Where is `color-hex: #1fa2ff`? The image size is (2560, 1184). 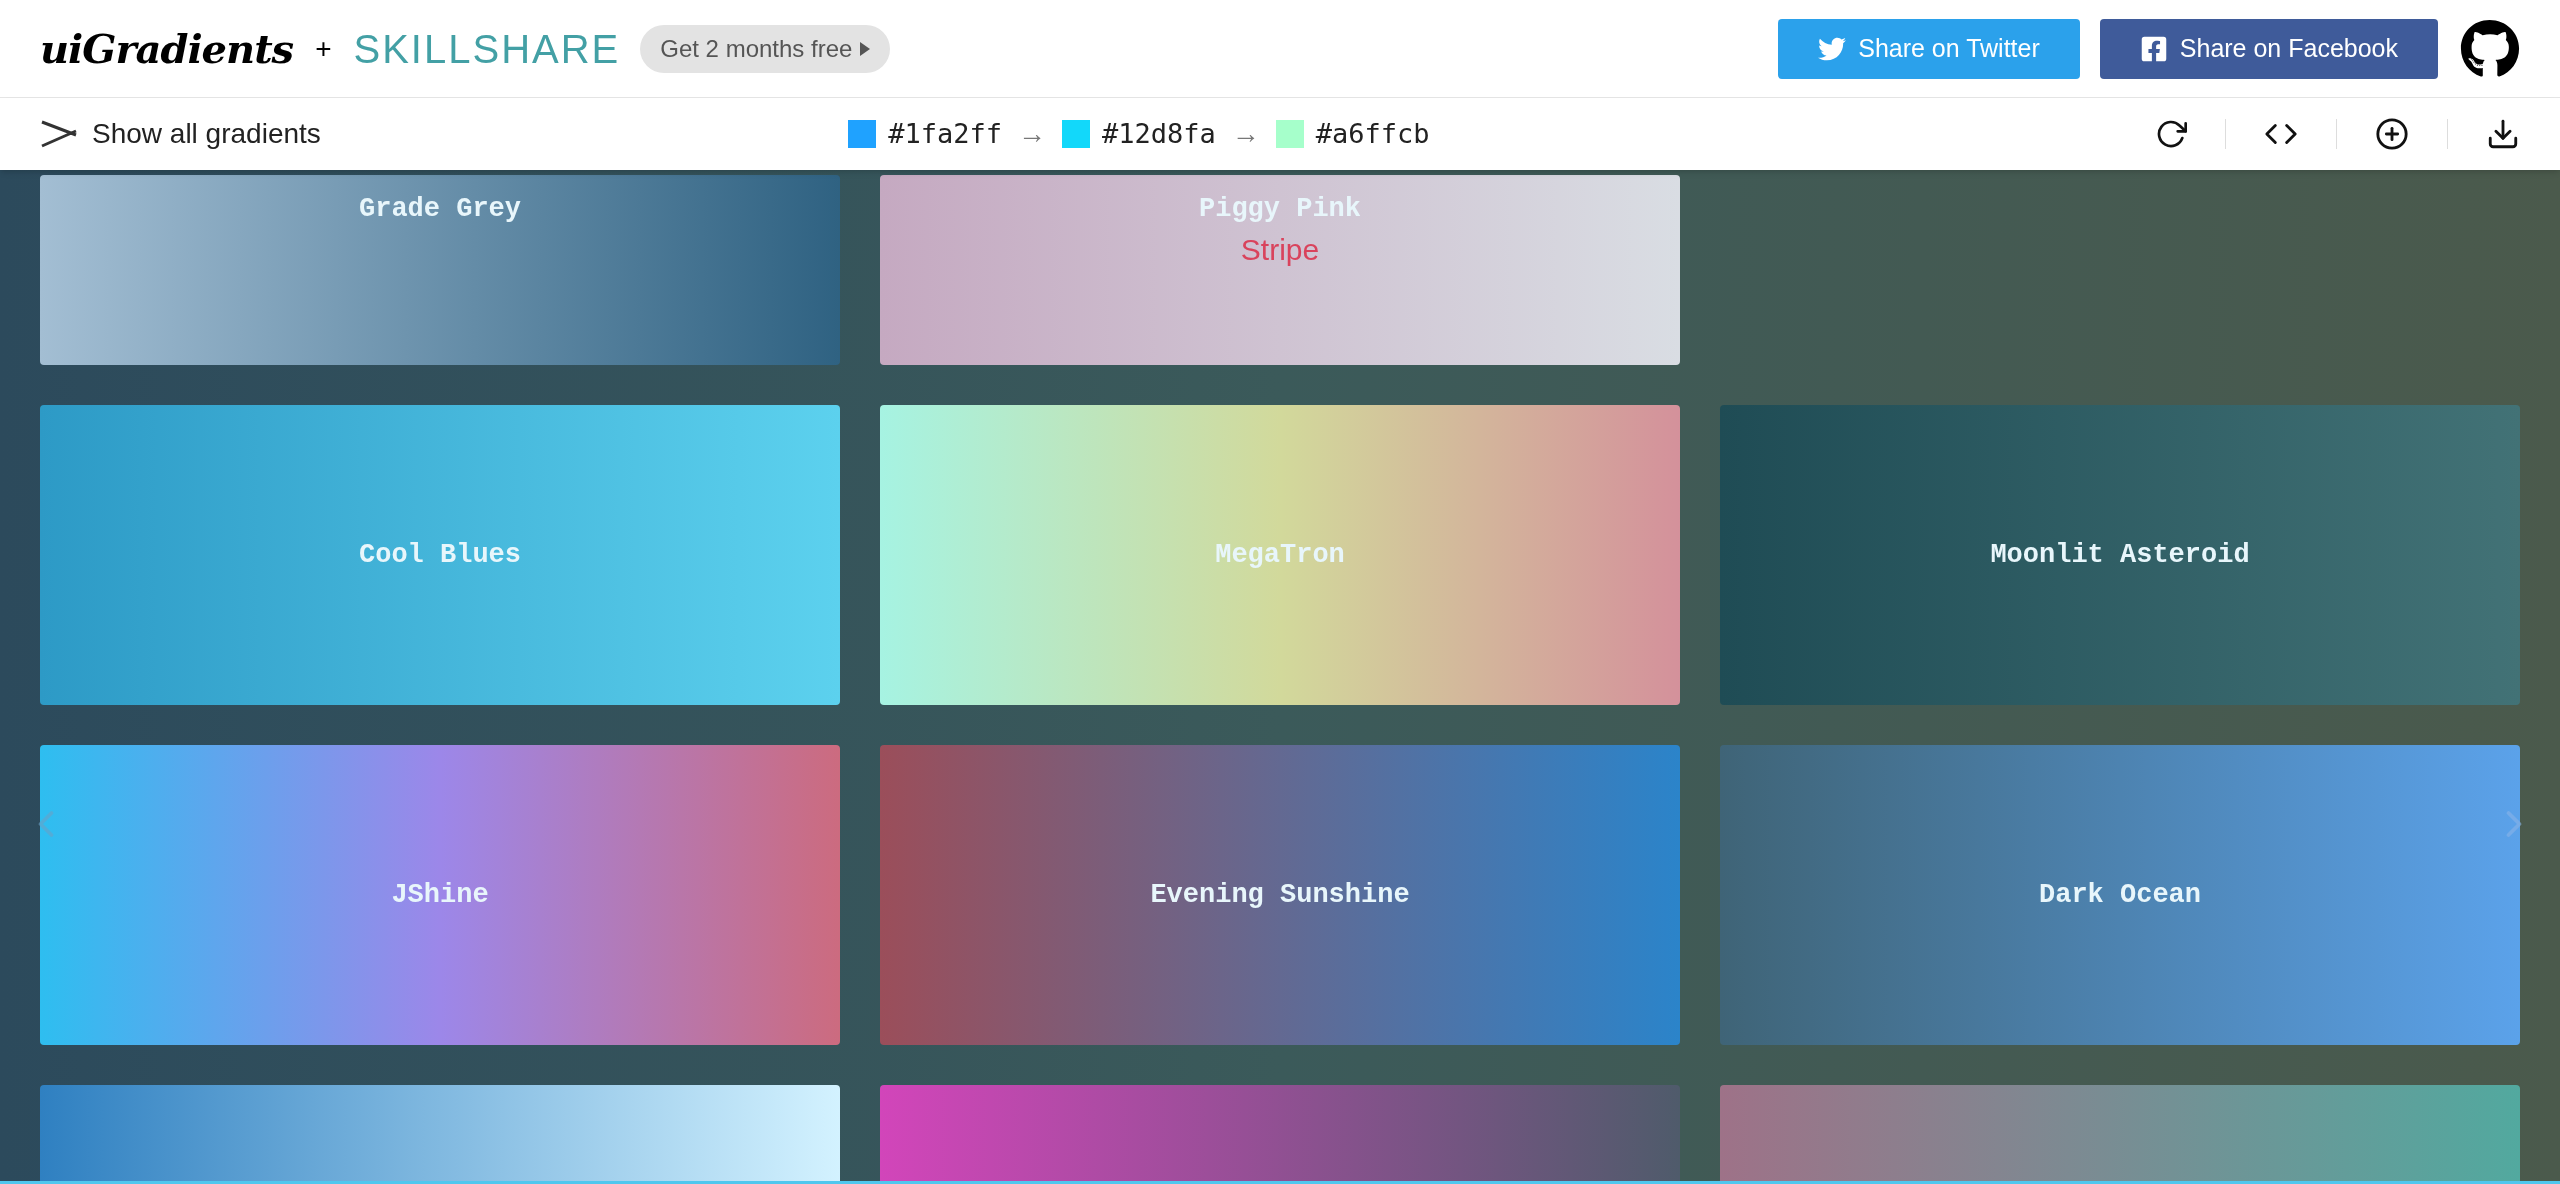
color-hex: #1fa2ff is located at coordinates (945, 134).